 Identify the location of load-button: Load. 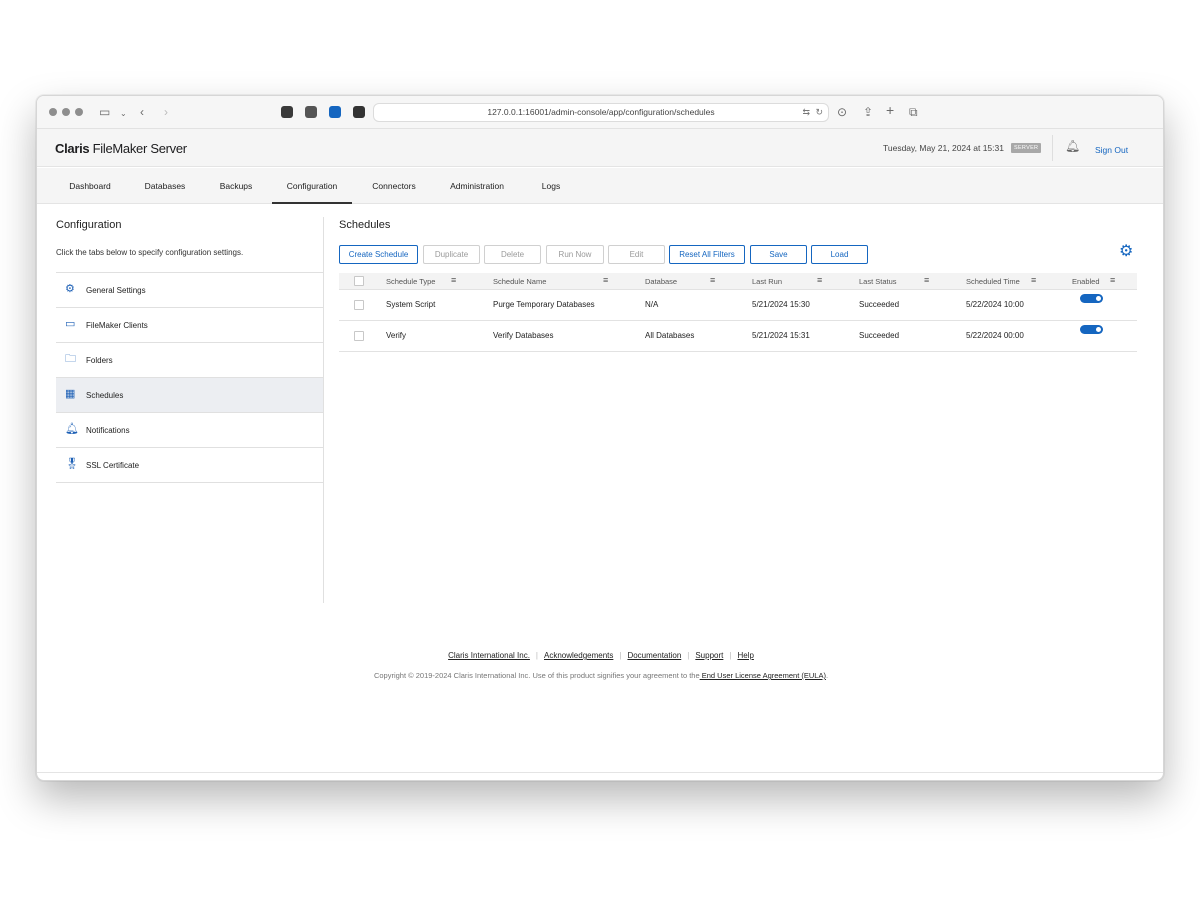
(839, 254).